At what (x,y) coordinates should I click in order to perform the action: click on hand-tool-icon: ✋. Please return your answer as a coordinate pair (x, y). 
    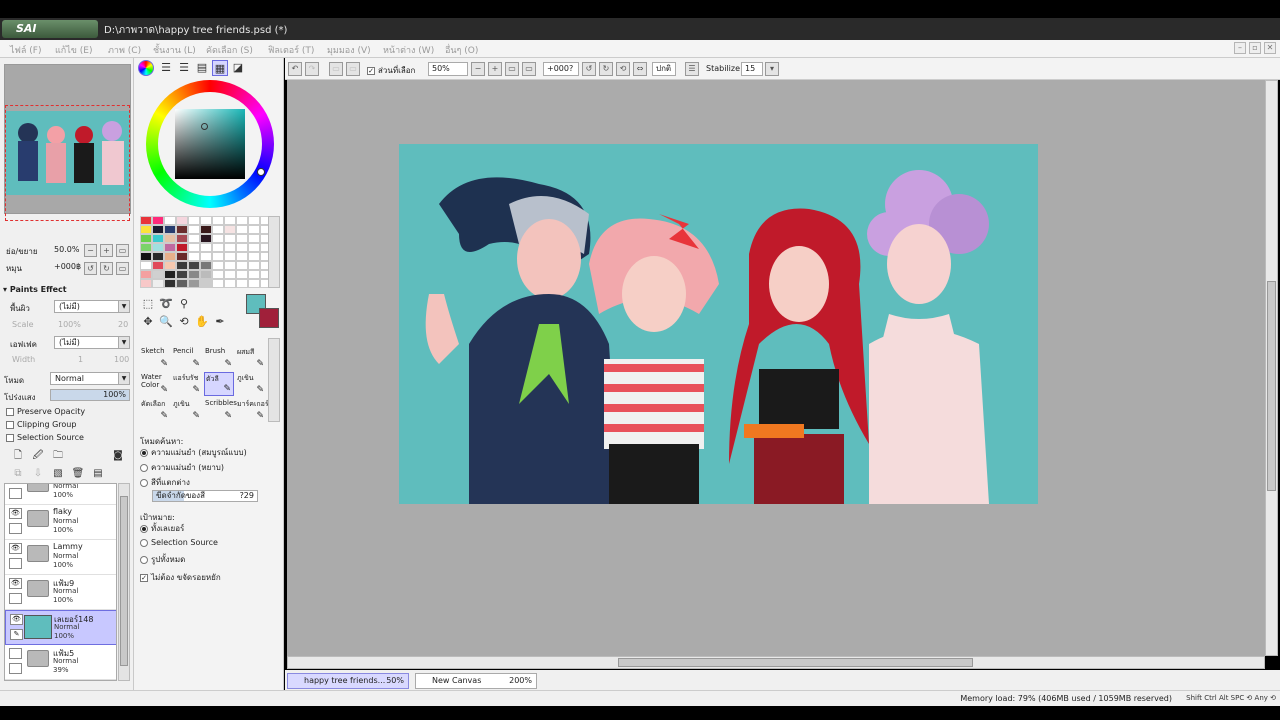
    Looking at the image, I should click on (202, 322).